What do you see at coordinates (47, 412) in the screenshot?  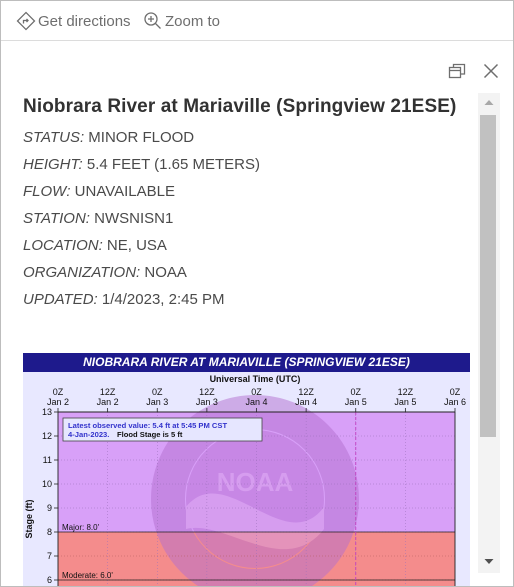 I see `y-tick-label: 13` at bounding box center [47, 412].